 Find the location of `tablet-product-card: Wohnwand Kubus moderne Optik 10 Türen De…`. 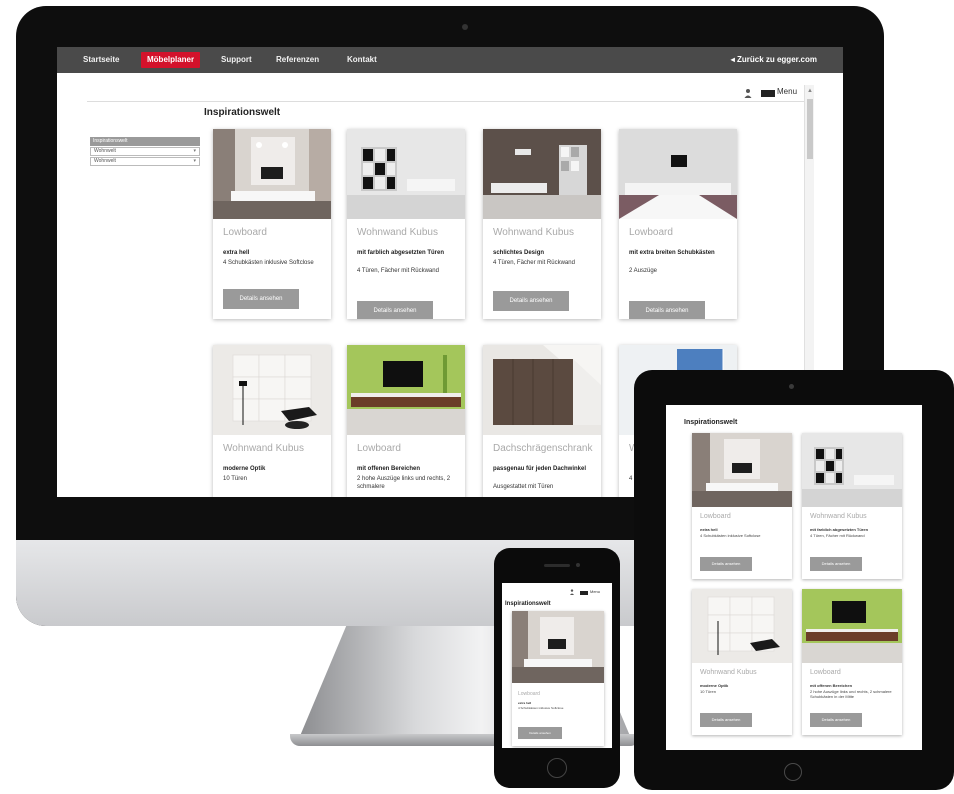

tablet-product-card: Wohnwand Kubus moderne Optik 10 Türen De… is located at coordinates (742, 662).